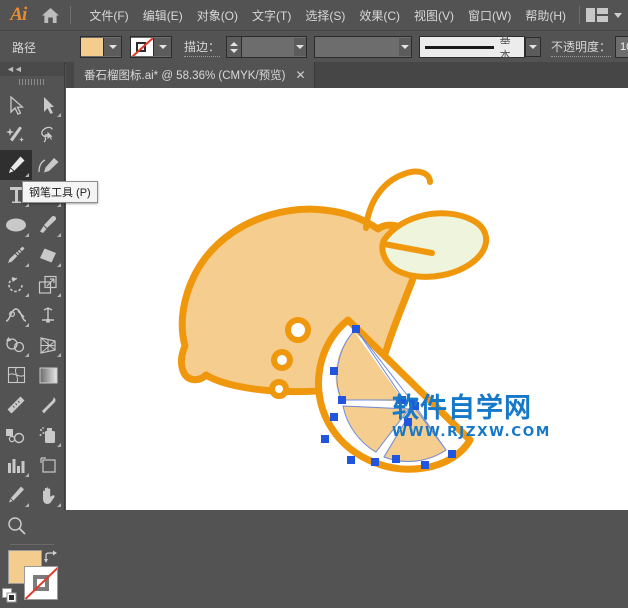 The width and height of the screenshot is (628, 608). What do you see at coordinates (300, 47) in the screenshot?
I see `stroke-weight-chevron-down-icon` at bounding box center [300, 47].